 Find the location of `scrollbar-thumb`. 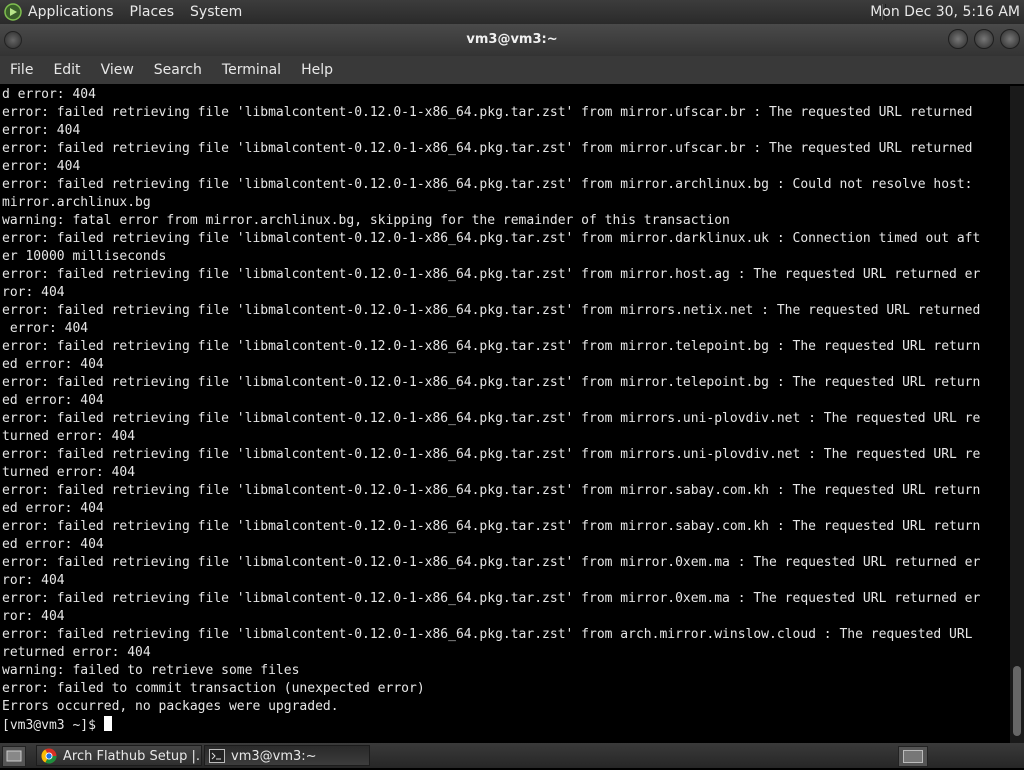

scrollbar-thumb is located at coordinates (1017, 701).